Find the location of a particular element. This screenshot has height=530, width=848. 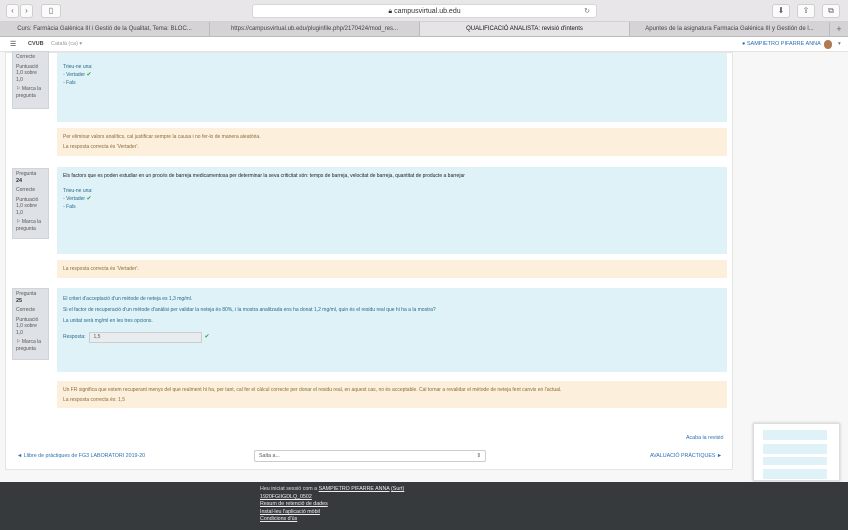

login-prefix: Heu iniciat sessió com a is located at coordinates (289, 489).